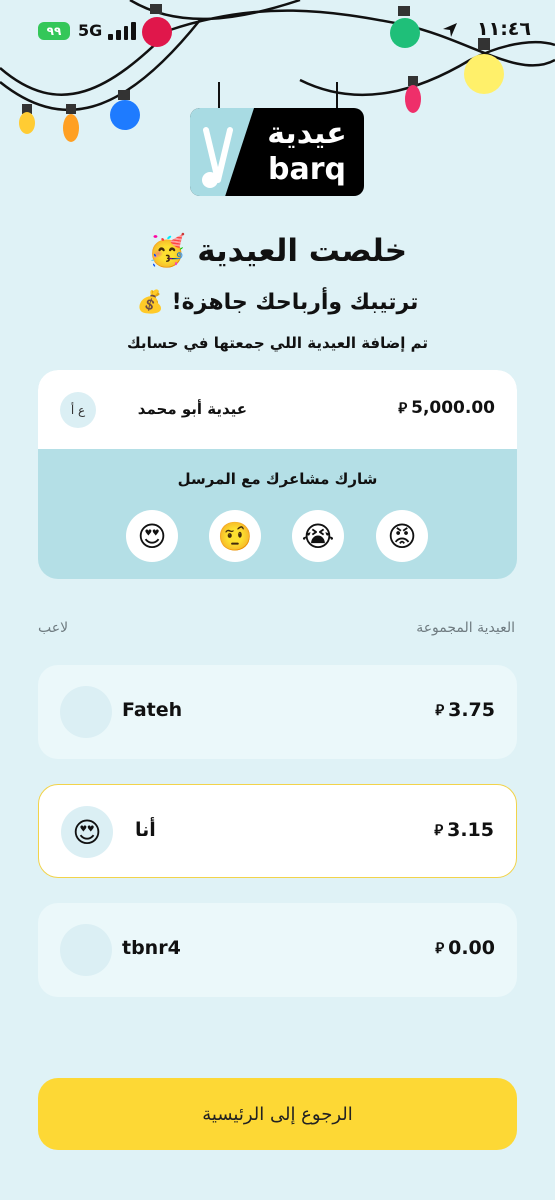  What do you see at coordinates (277, 302) in the screenshot?
I see `page-subtitle: ترتيبك وأرباحك جاهزة! 💰` at bounding box center [277, 302].